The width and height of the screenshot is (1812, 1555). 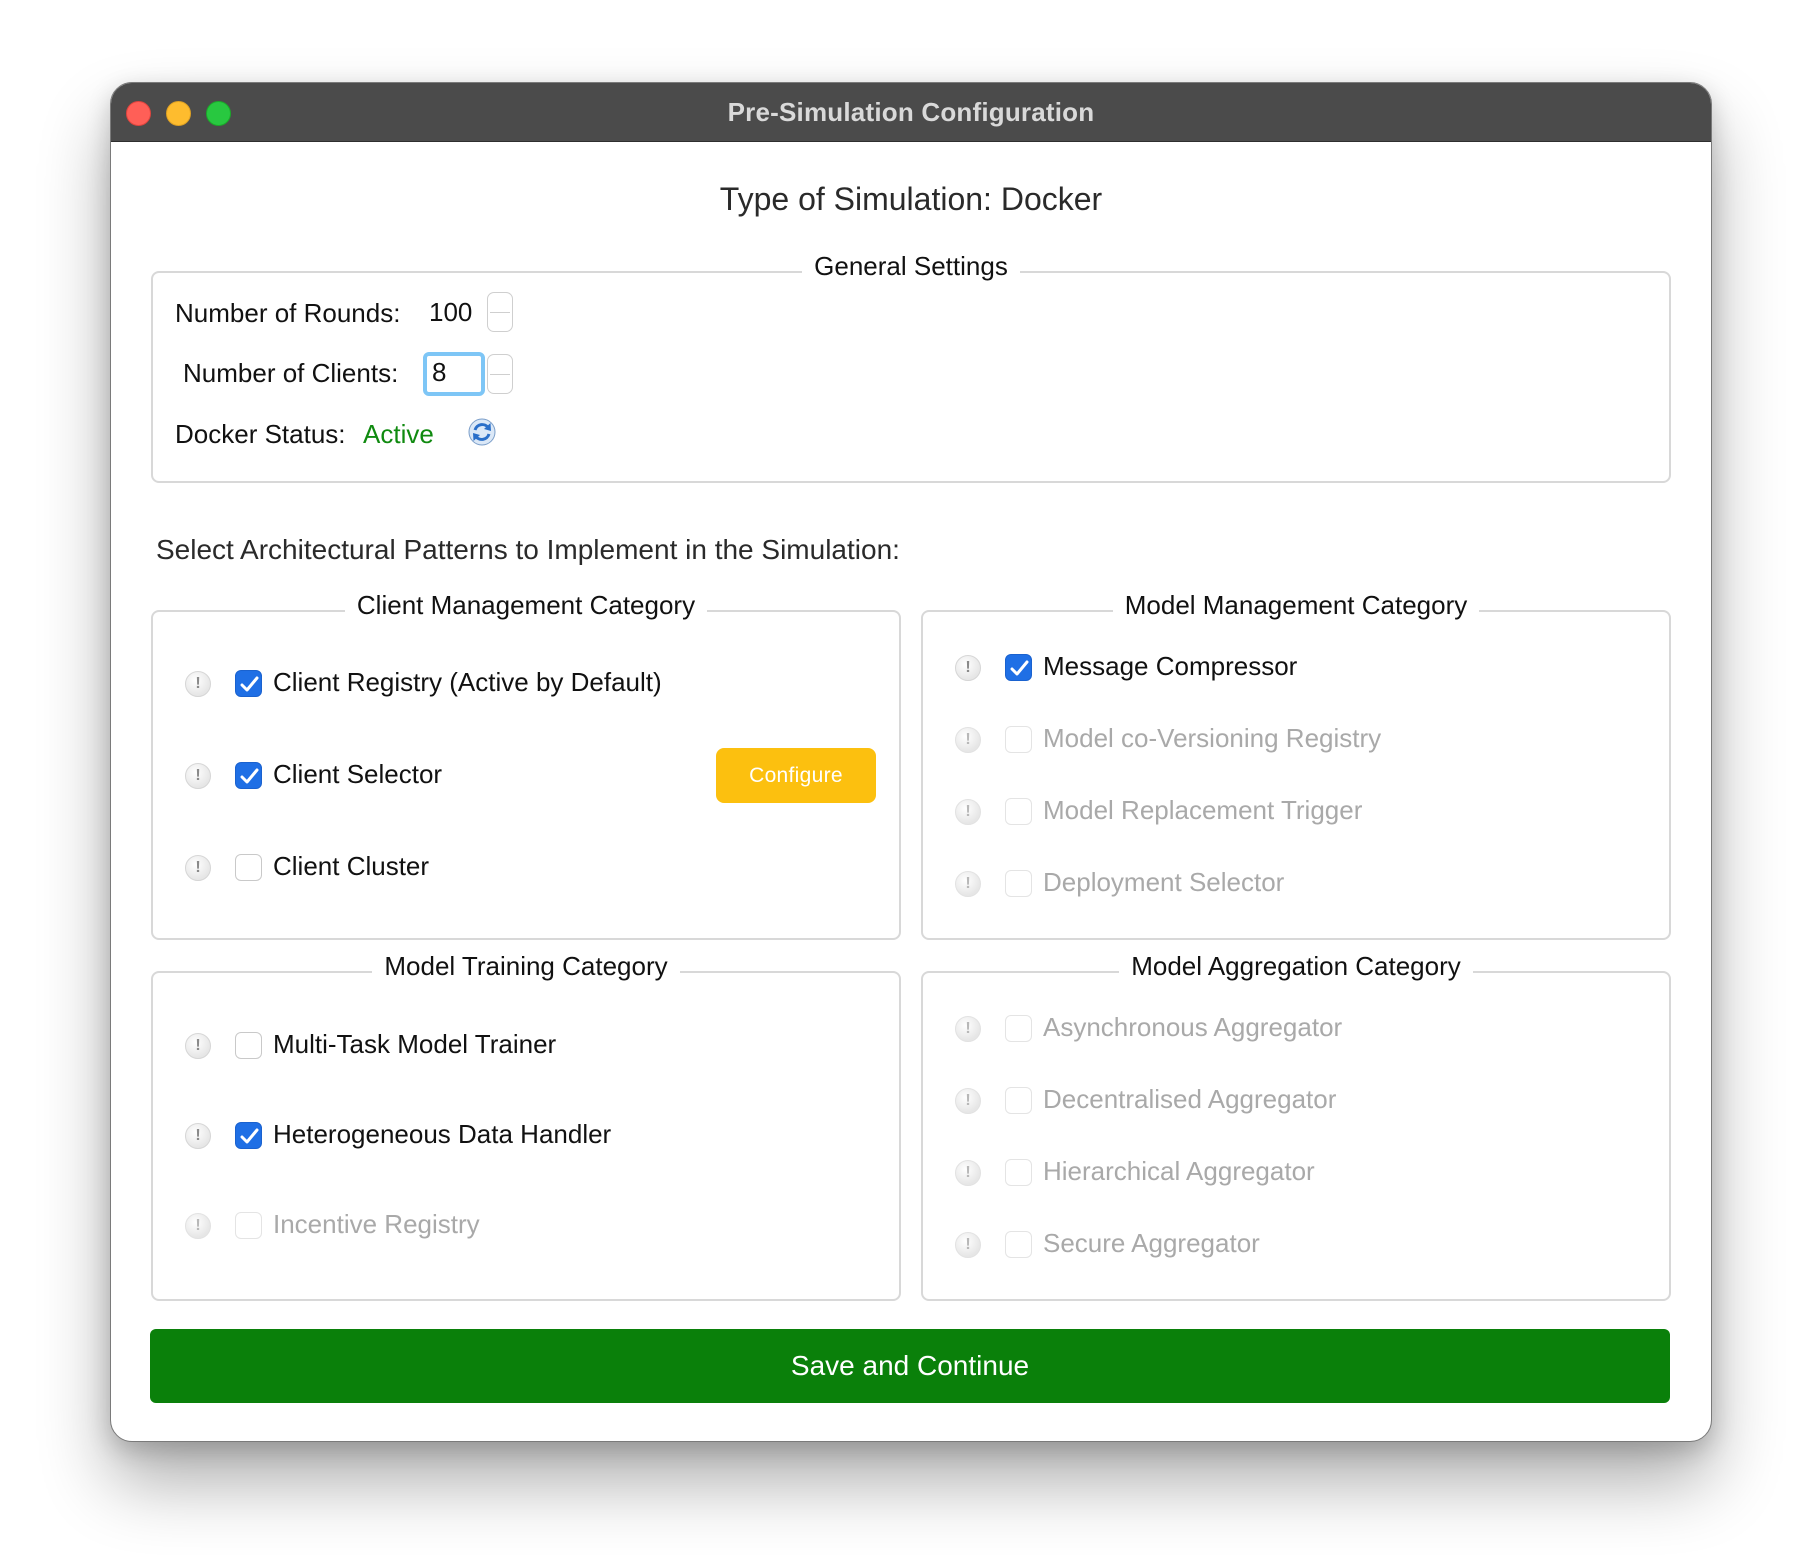 I want to click on save-and-continue-button: Save and Continue, so click(x=910, y=1366).